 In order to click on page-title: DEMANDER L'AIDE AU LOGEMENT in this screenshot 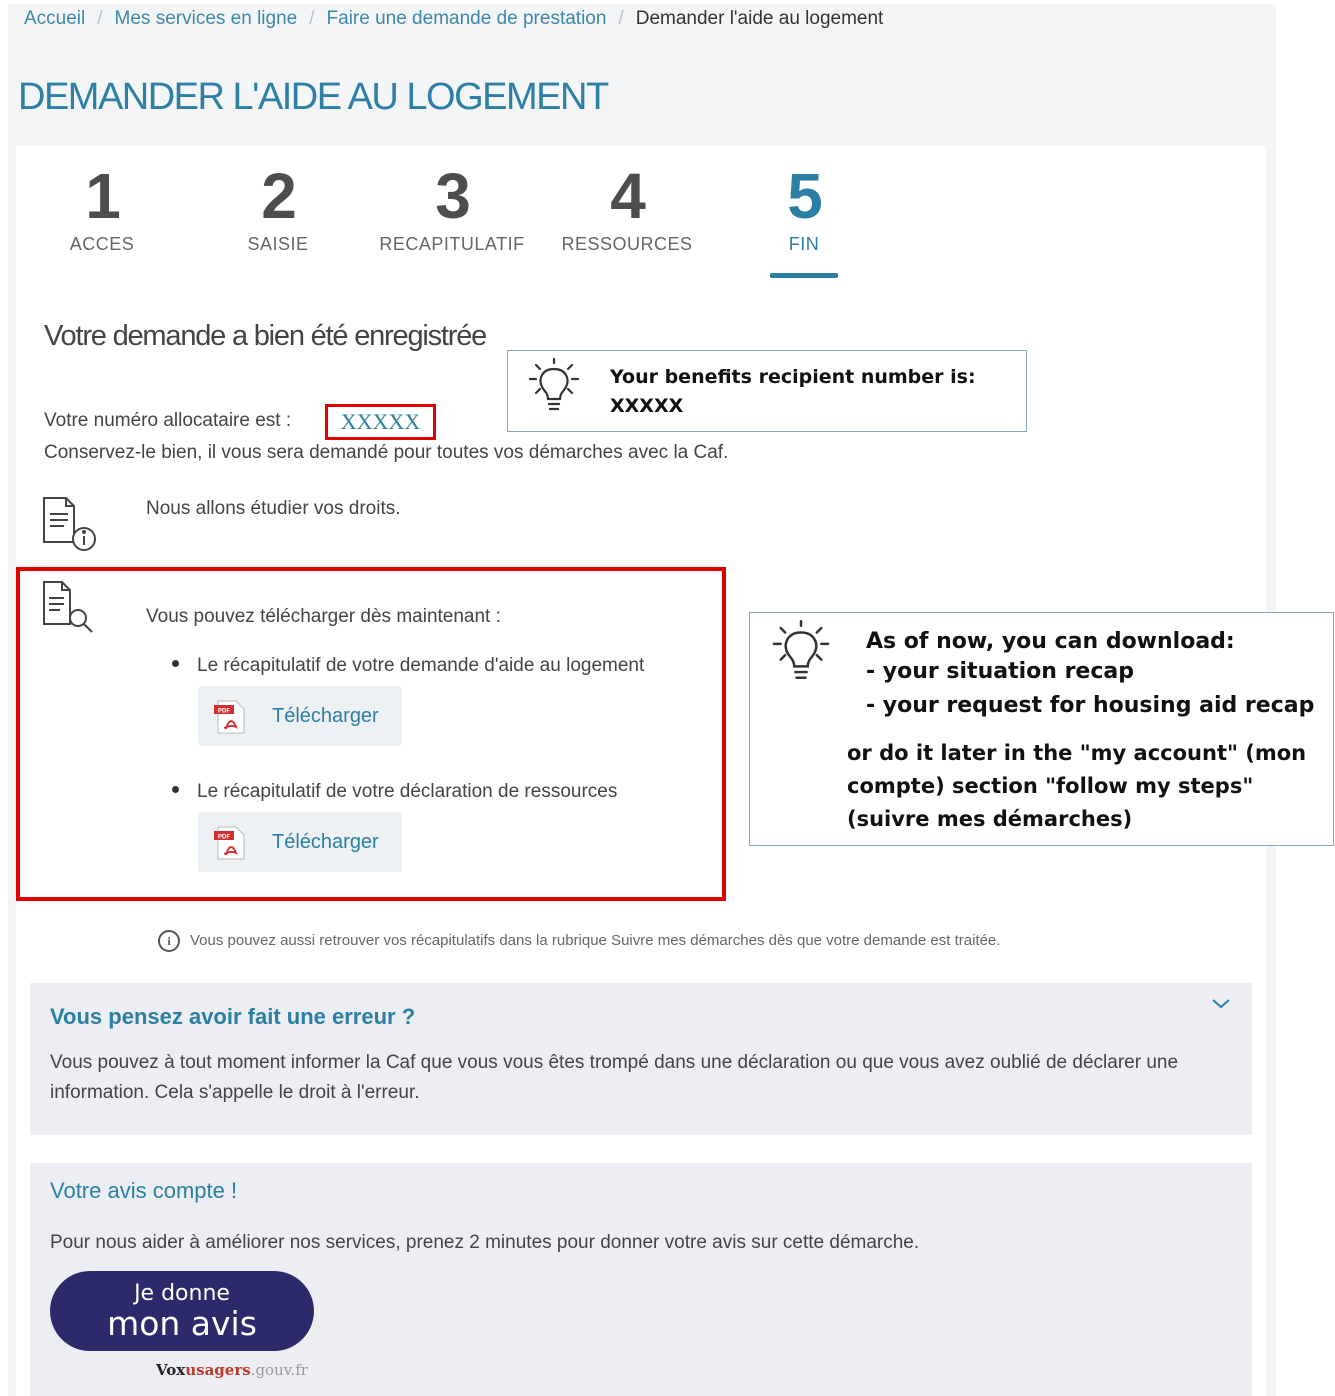, I will do `click(313, 97)`.